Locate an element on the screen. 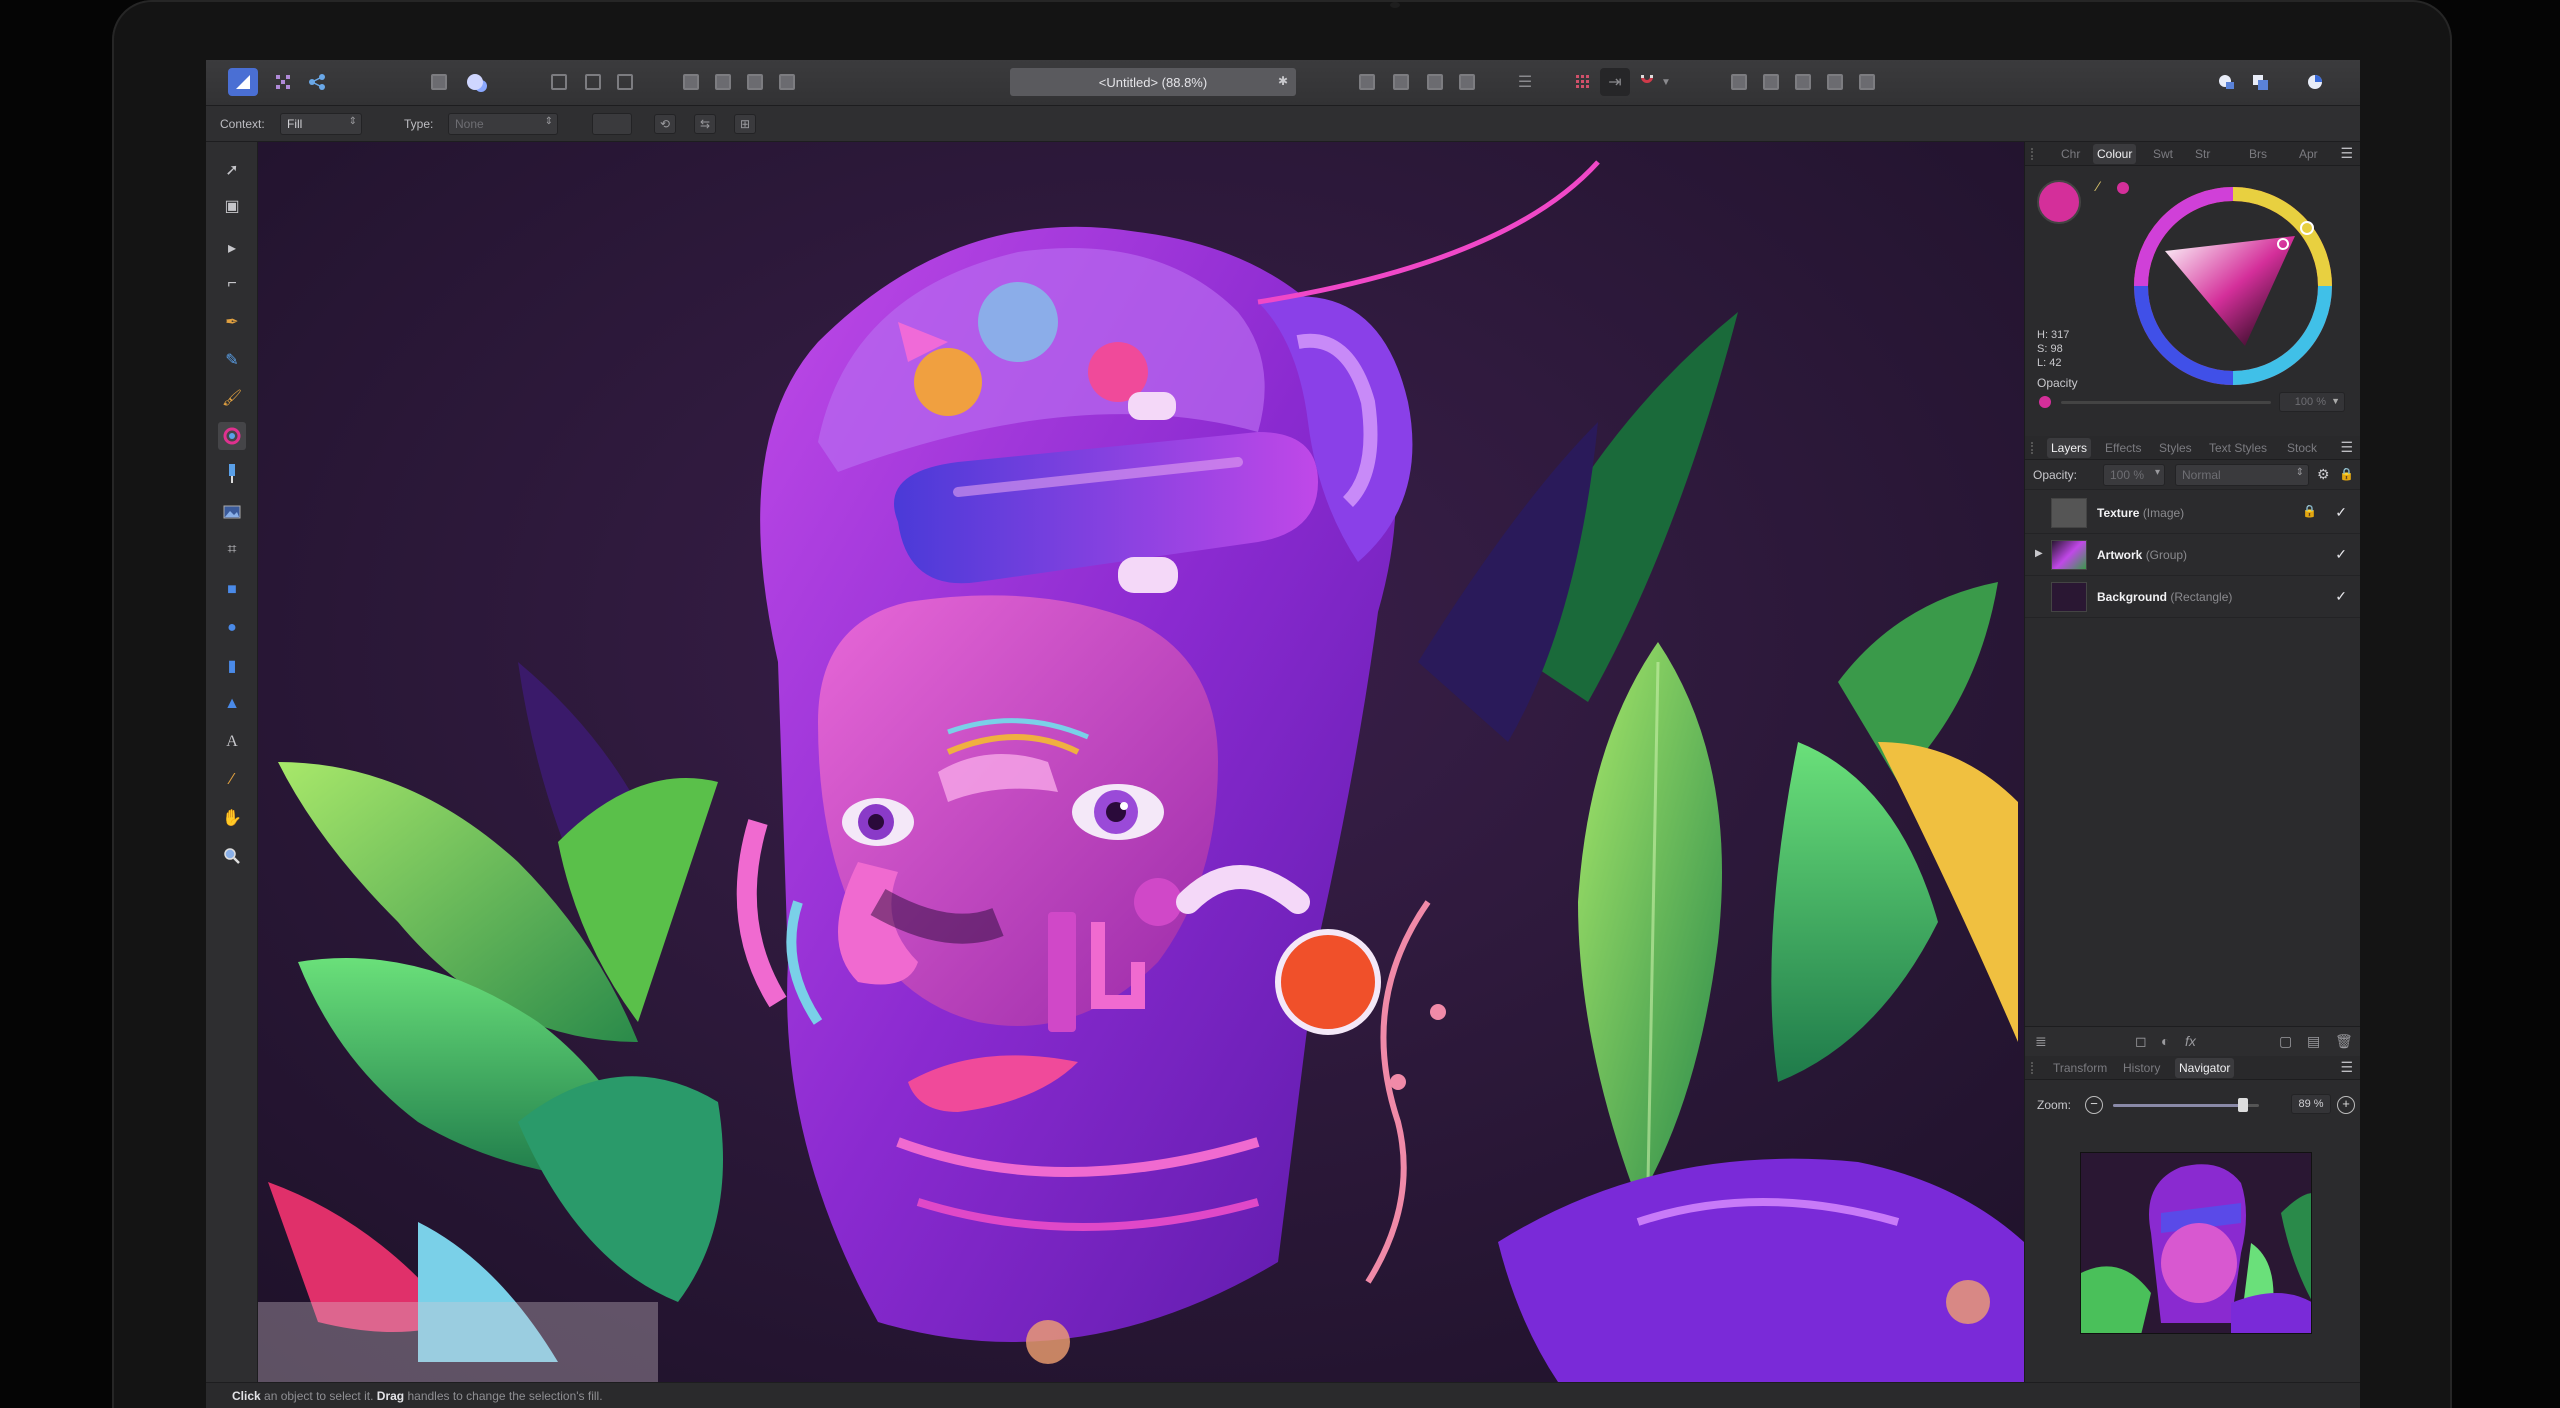 The height and width of the screenshot is (1408, 2560). pixel-persona-icon is located at coordinates (283, 82).